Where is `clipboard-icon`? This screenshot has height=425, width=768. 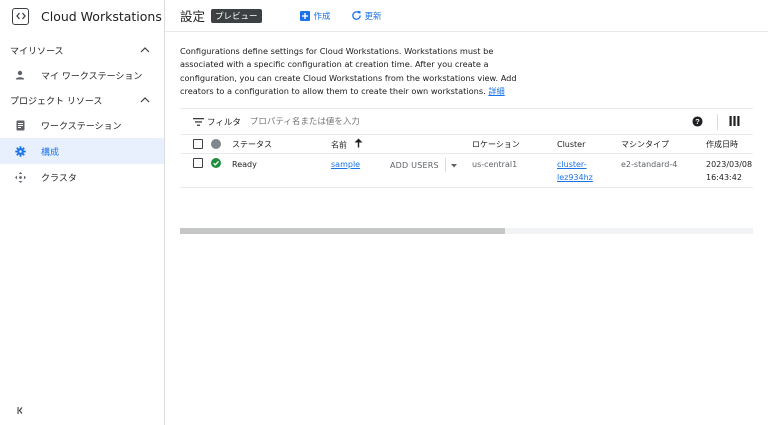 clipboard-icon is located at coordinates (20, 125).